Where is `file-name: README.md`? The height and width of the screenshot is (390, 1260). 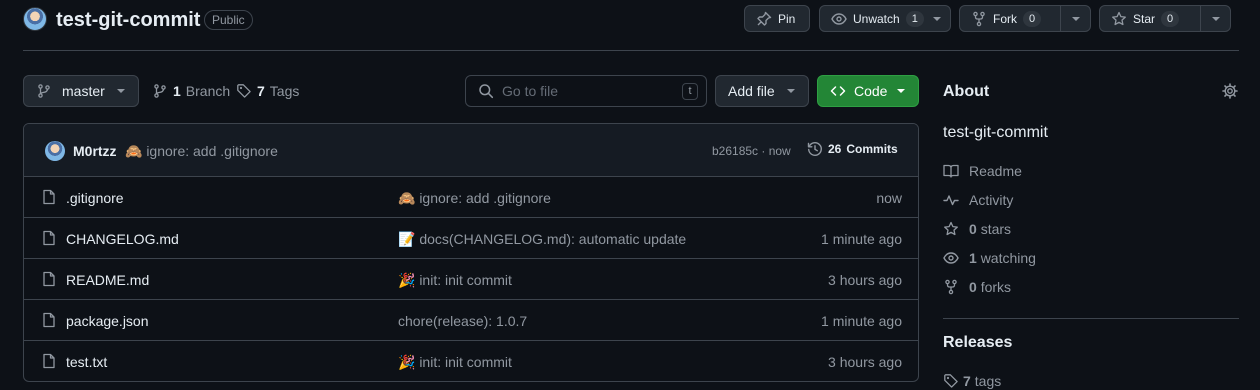 file-name: README.md is located at coordinates (107, 280).